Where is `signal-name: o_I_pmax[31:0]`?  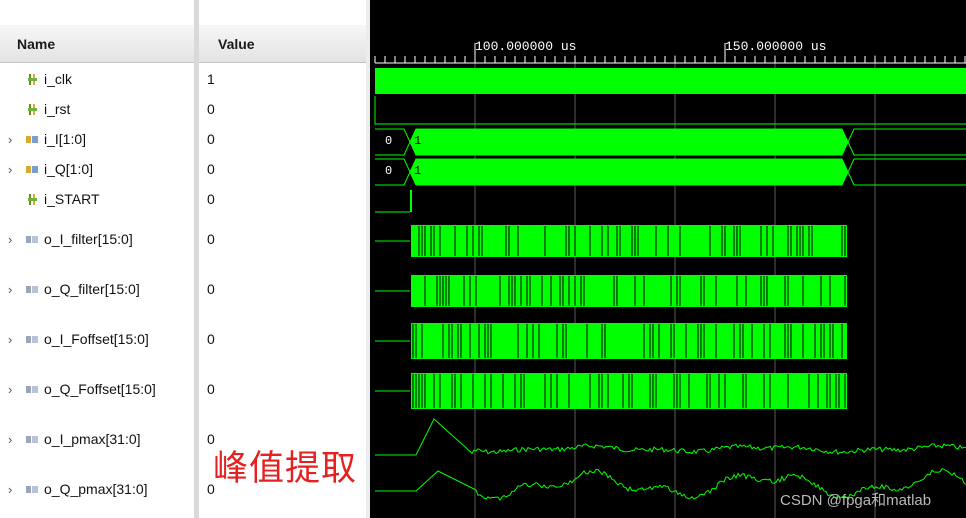 signal-name: o_I_pmax[31:0] is located at coordinates (92, 439).